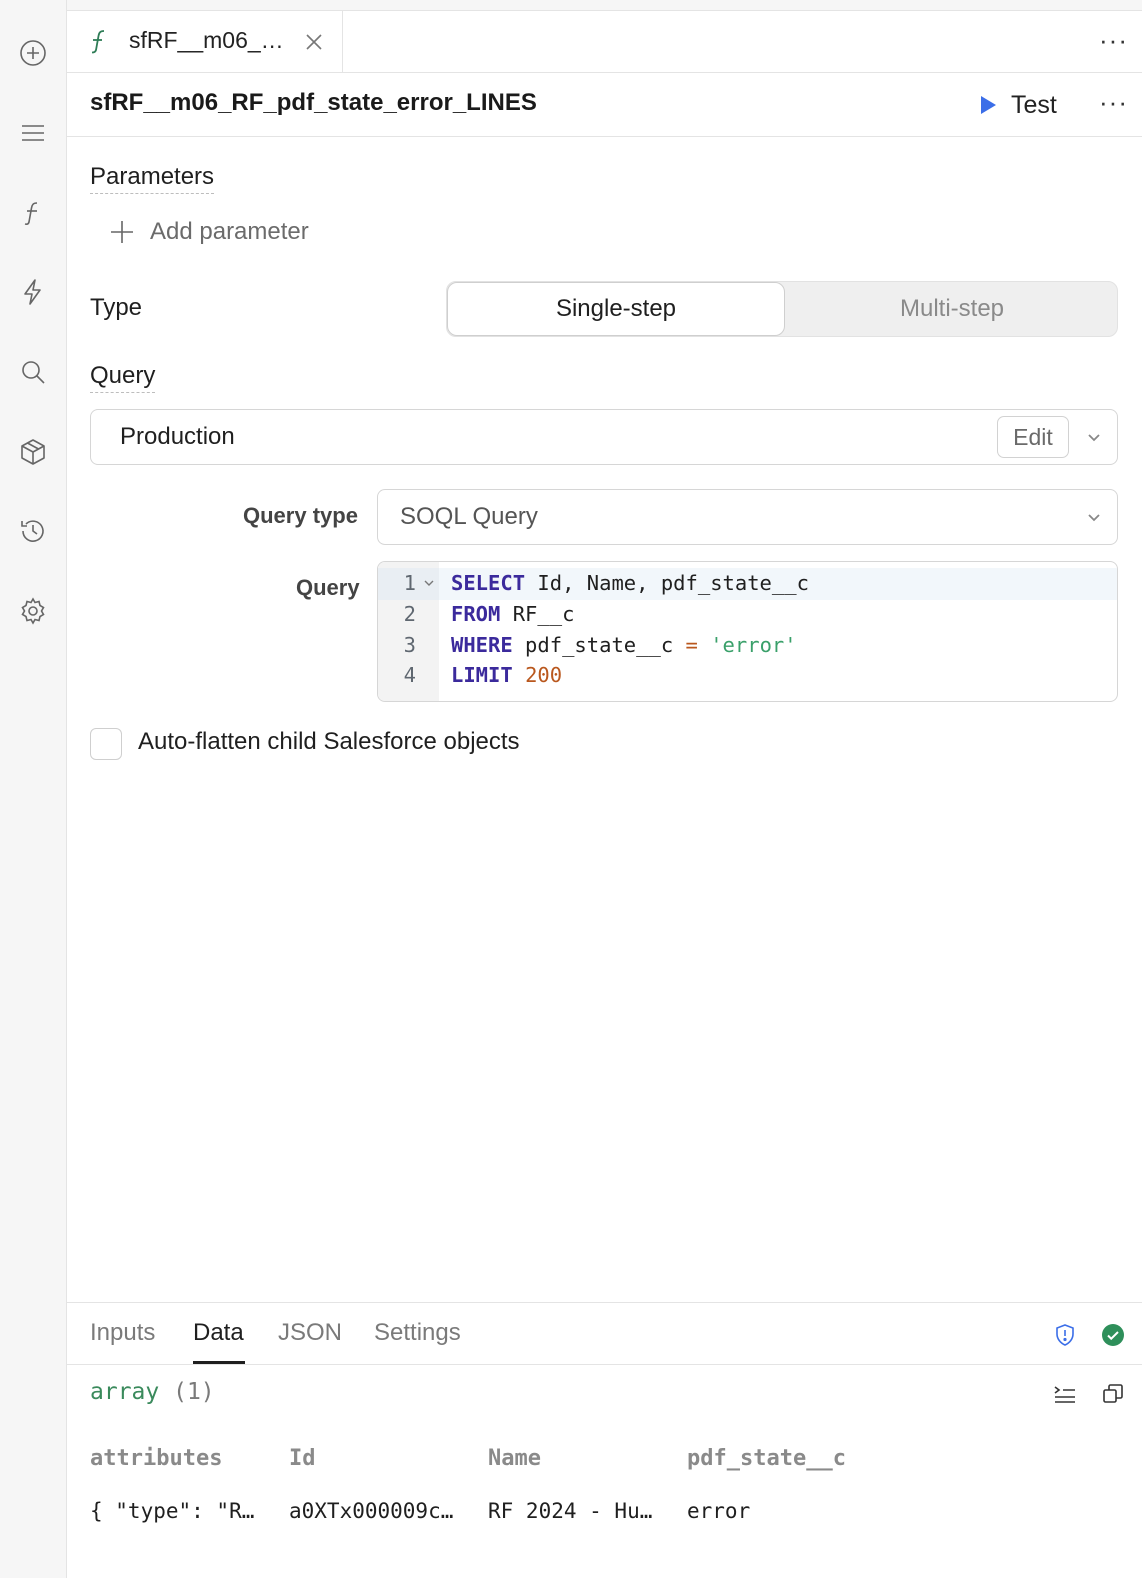  I want to click on lightning-icon, so click(33, 292).